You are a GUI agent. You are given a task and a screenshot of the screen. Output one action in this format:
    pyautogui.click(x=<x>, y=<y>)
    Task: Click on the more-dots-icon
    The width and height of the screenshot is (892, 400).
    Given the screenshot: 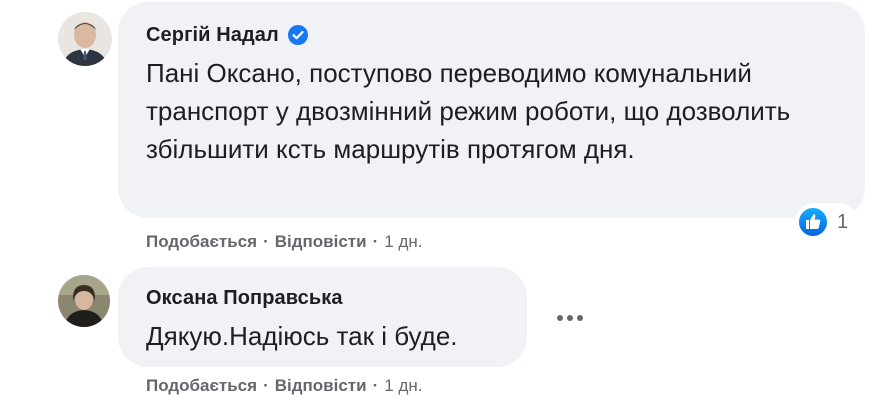 What is the action you would take?
    pyautogui.click(x=570, y=318)
    